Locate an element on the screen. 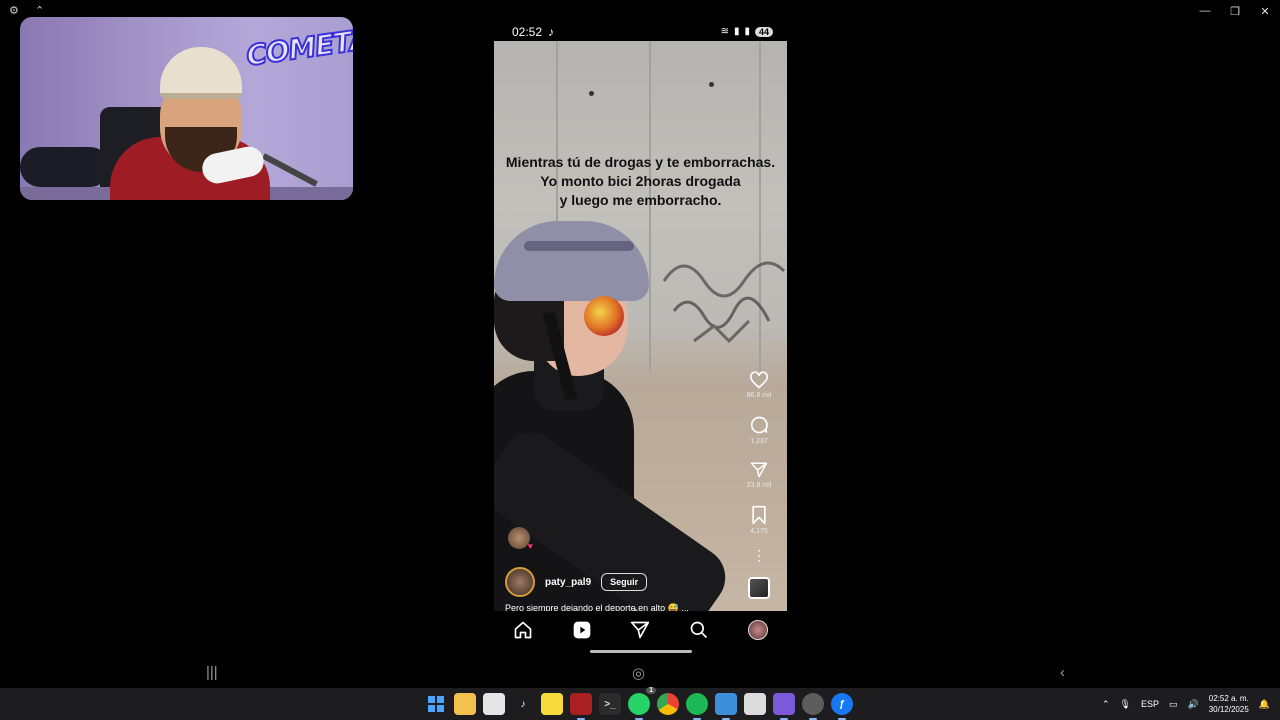  caption-line-1: Mientras tú de drogas y te emborrachas. is located at coordinates (640, 162).